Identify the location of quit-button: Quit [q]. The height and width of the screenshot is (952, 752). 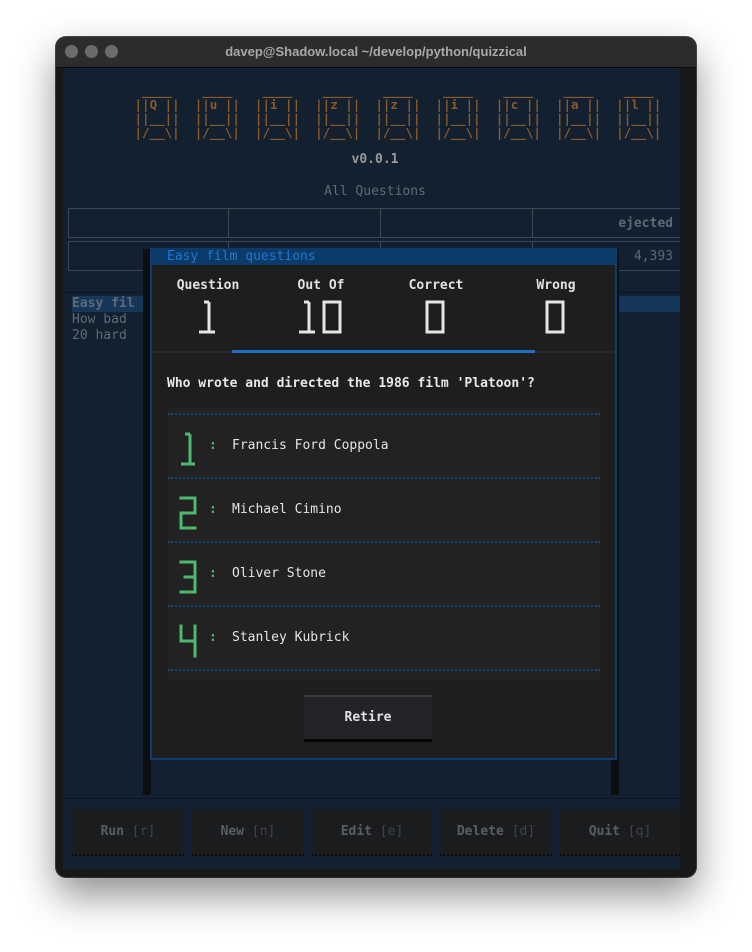
(620, 832).